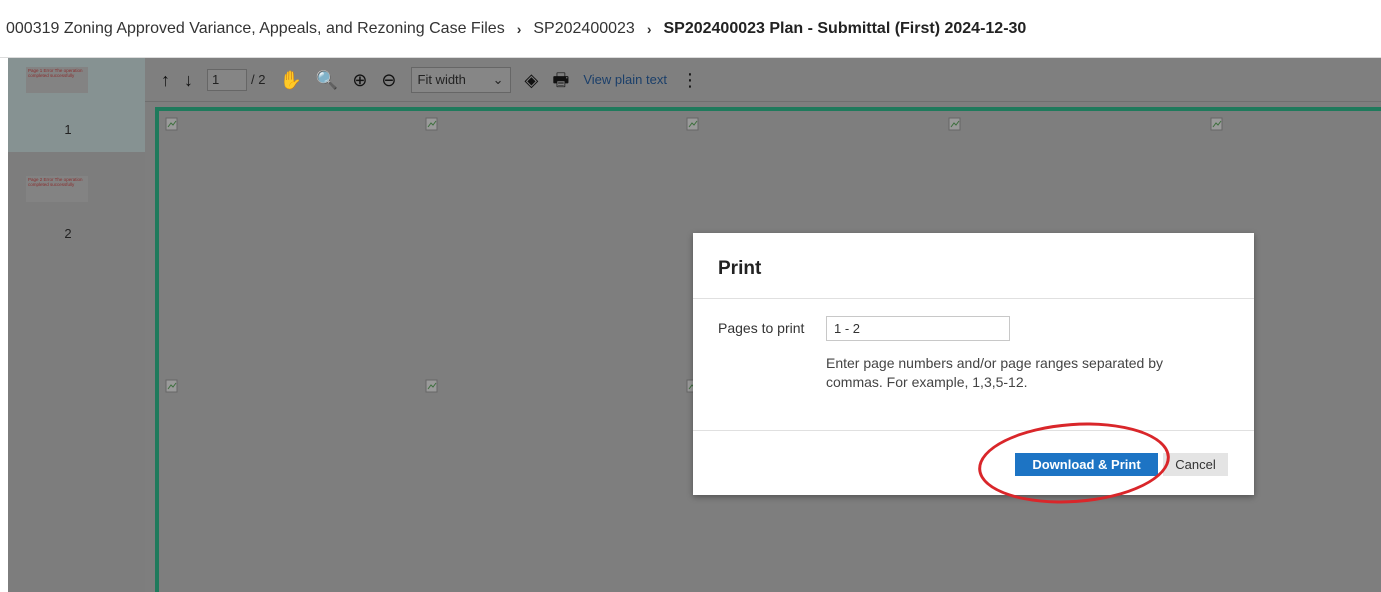 The height and width of the screenshot is (592, 1381). I want to click on pages-to-print-input, so click(918, 328).